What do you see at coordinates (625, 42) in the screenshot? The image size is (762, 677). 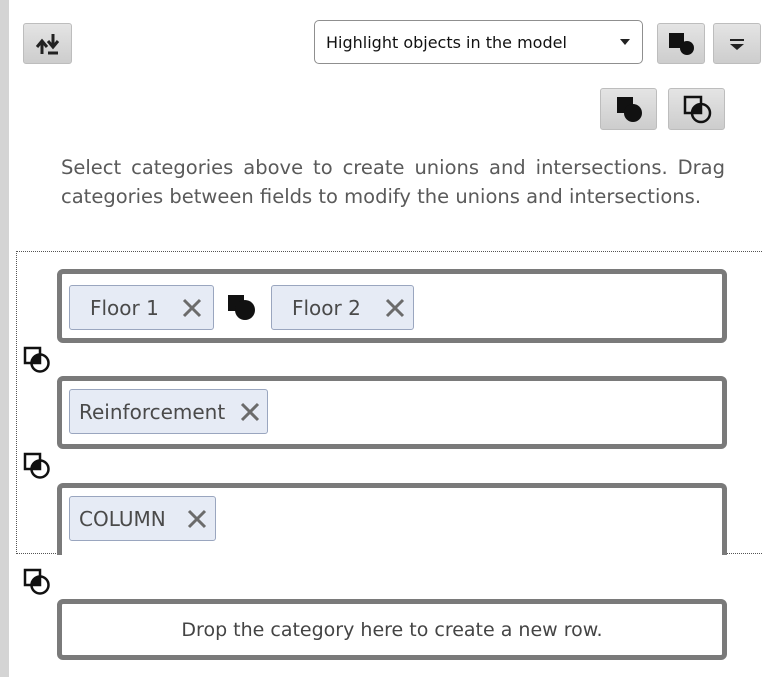 I see `chevron-down-icon` at bounding box center [625, 42].